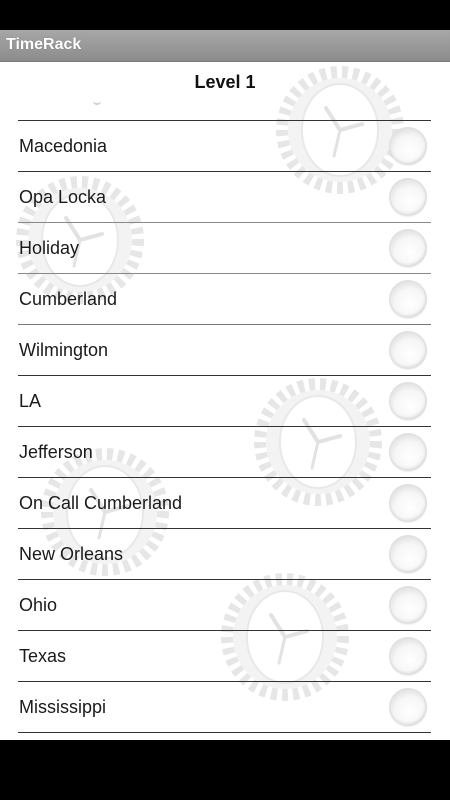 This screenshot has width=450, height=800. I want to click on list-item: Ohio, so click(224, 605).